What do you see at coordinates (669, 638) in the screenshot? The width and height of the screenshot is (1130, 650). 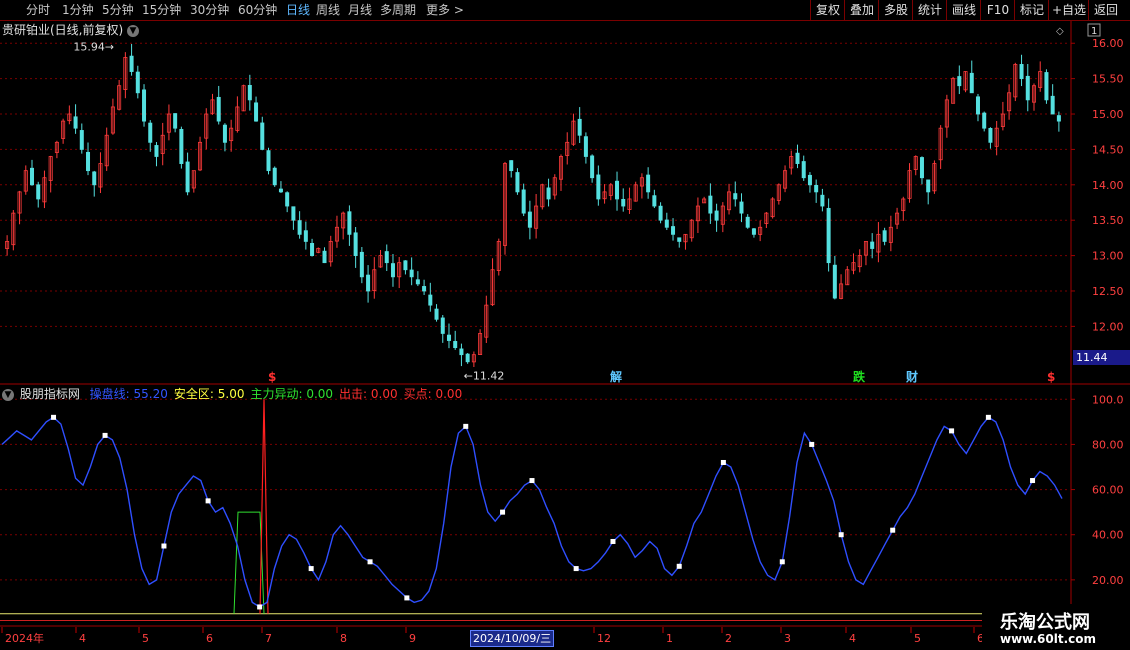 I see `date-label: 1` at bounding box center [669, 638].